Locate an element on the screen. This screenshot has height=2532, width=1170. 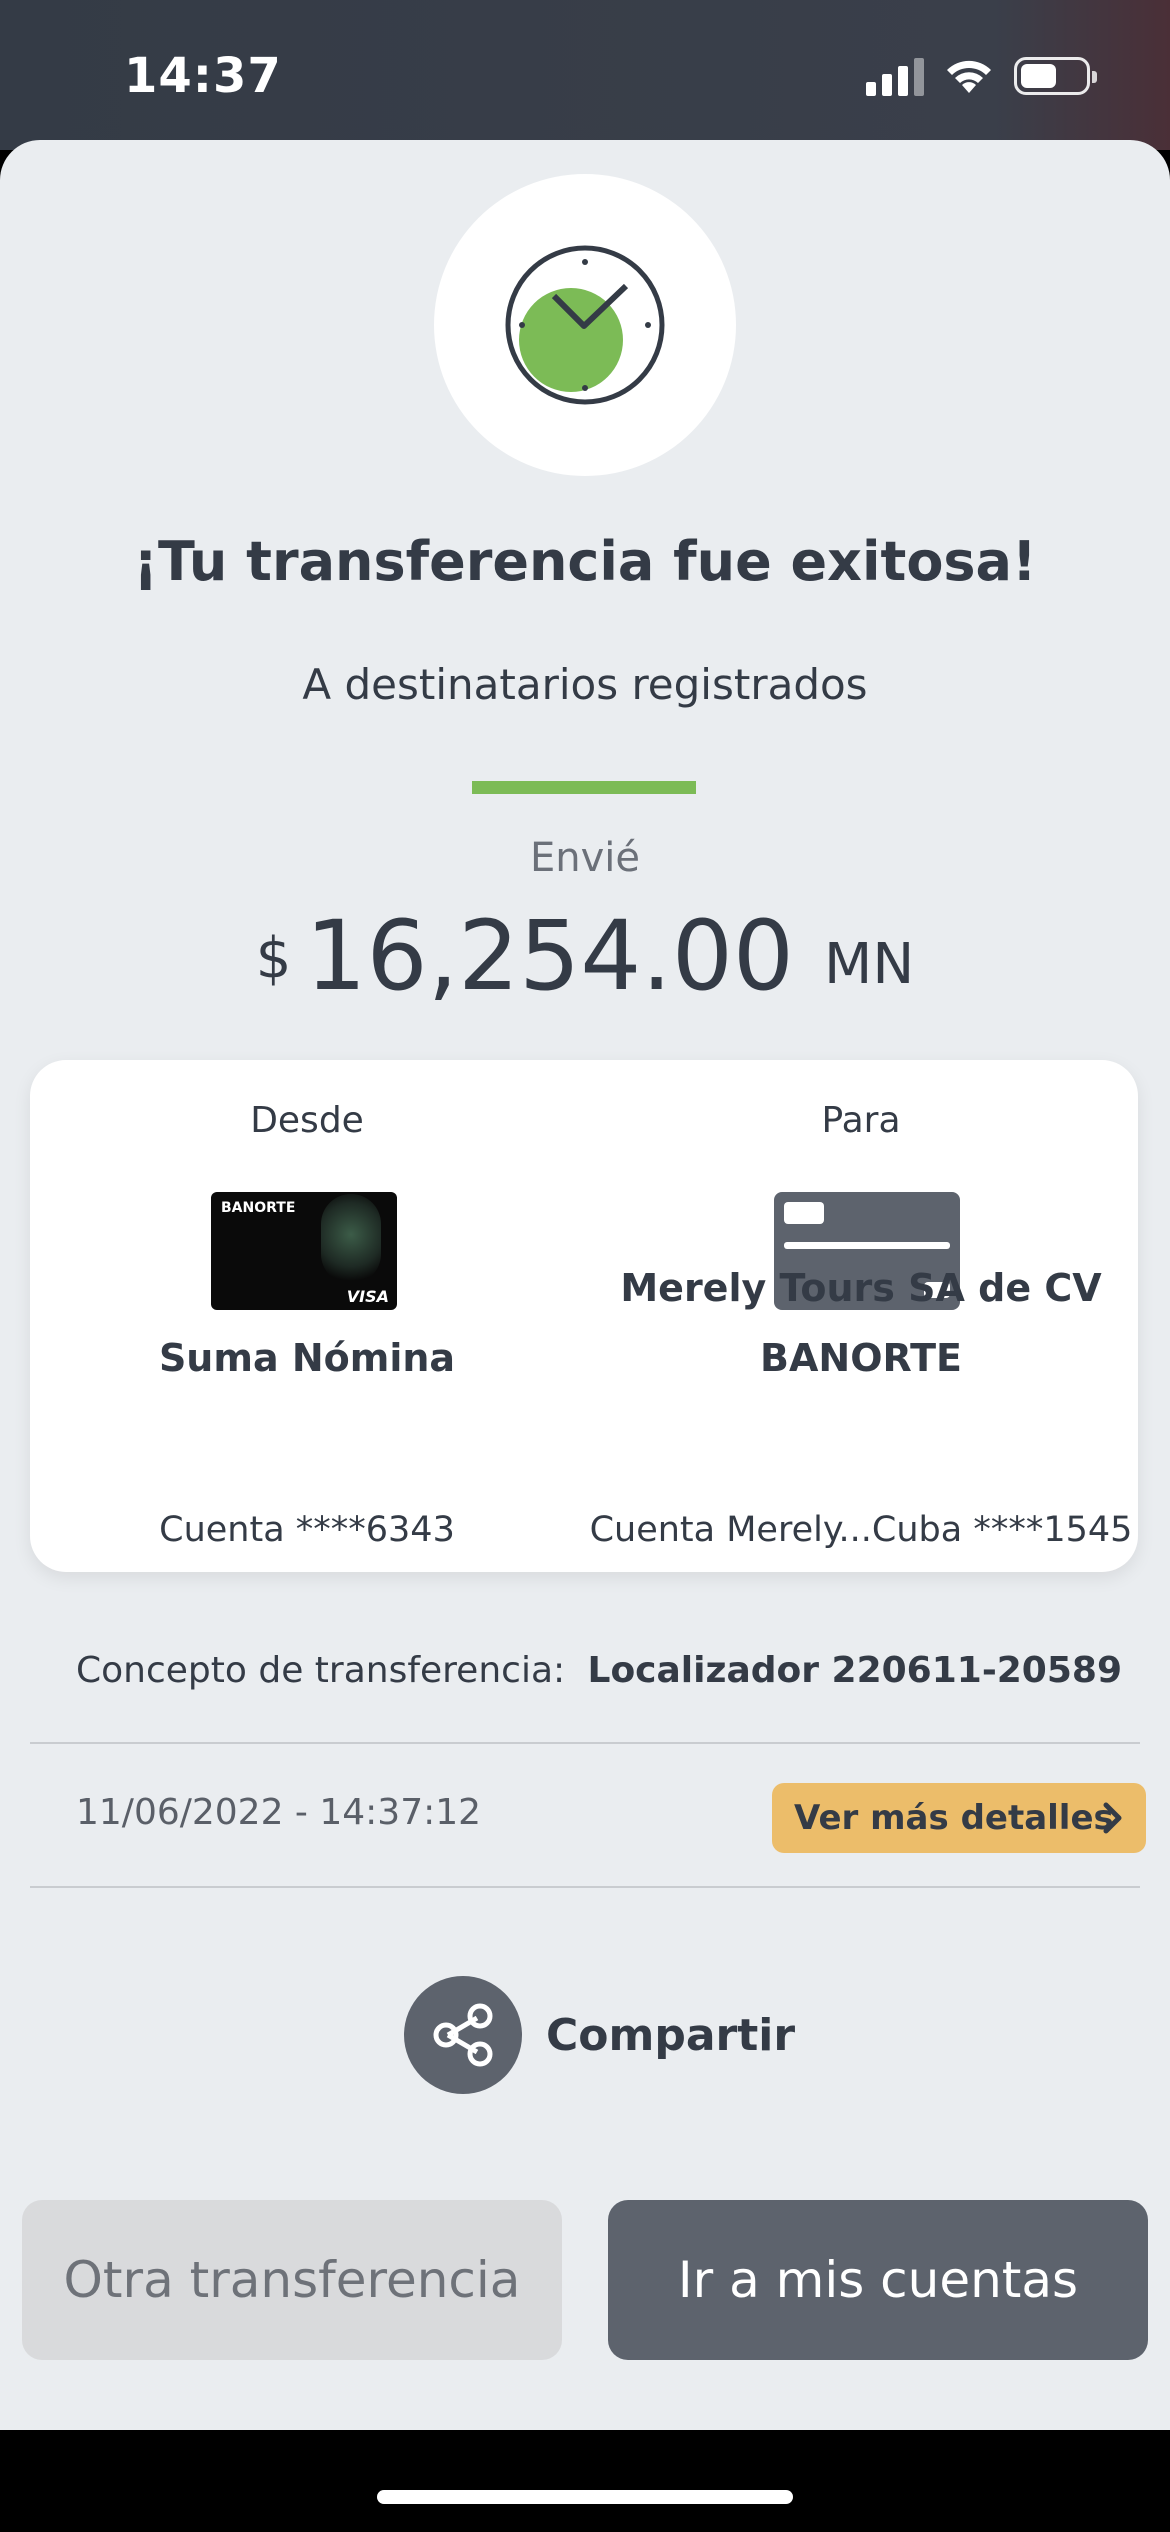
battery-icon is located at coordinates (1055, 76).